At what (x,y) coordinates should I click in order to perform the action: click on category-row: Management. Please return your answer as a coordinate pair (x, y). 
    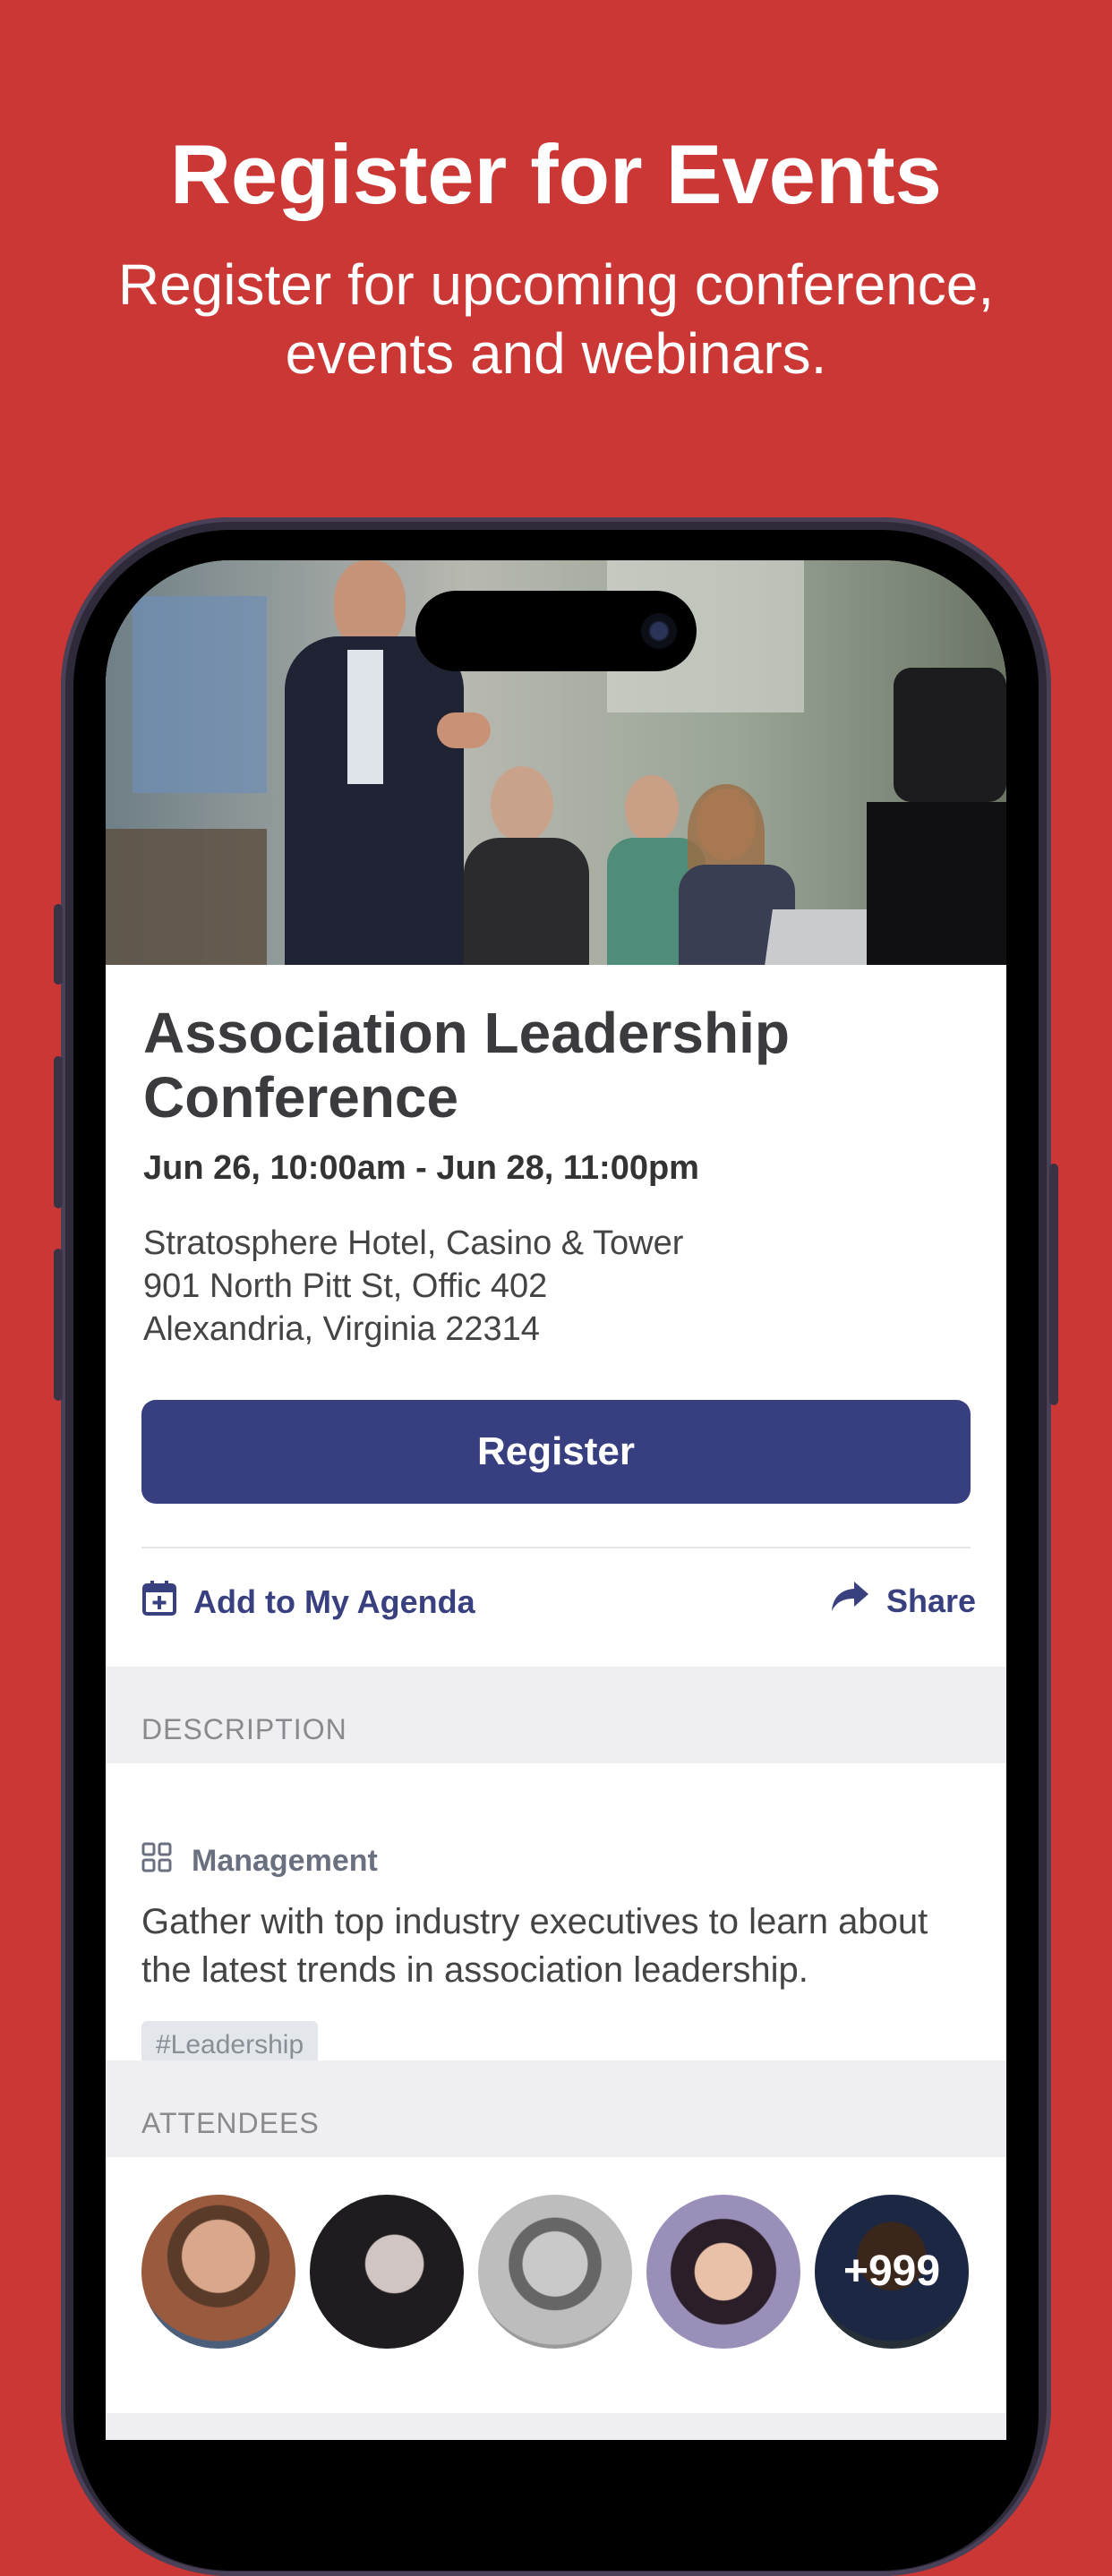
    Looking at the image, I should click on (259, 1861).